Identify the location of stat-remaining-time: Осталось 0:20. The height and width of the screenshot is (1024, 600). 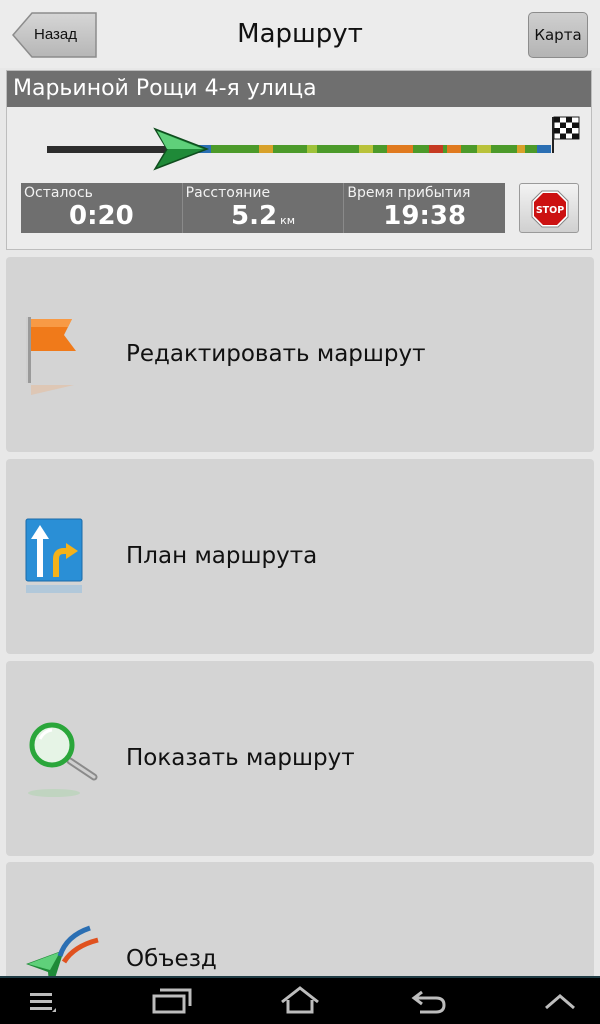
(102, 208).